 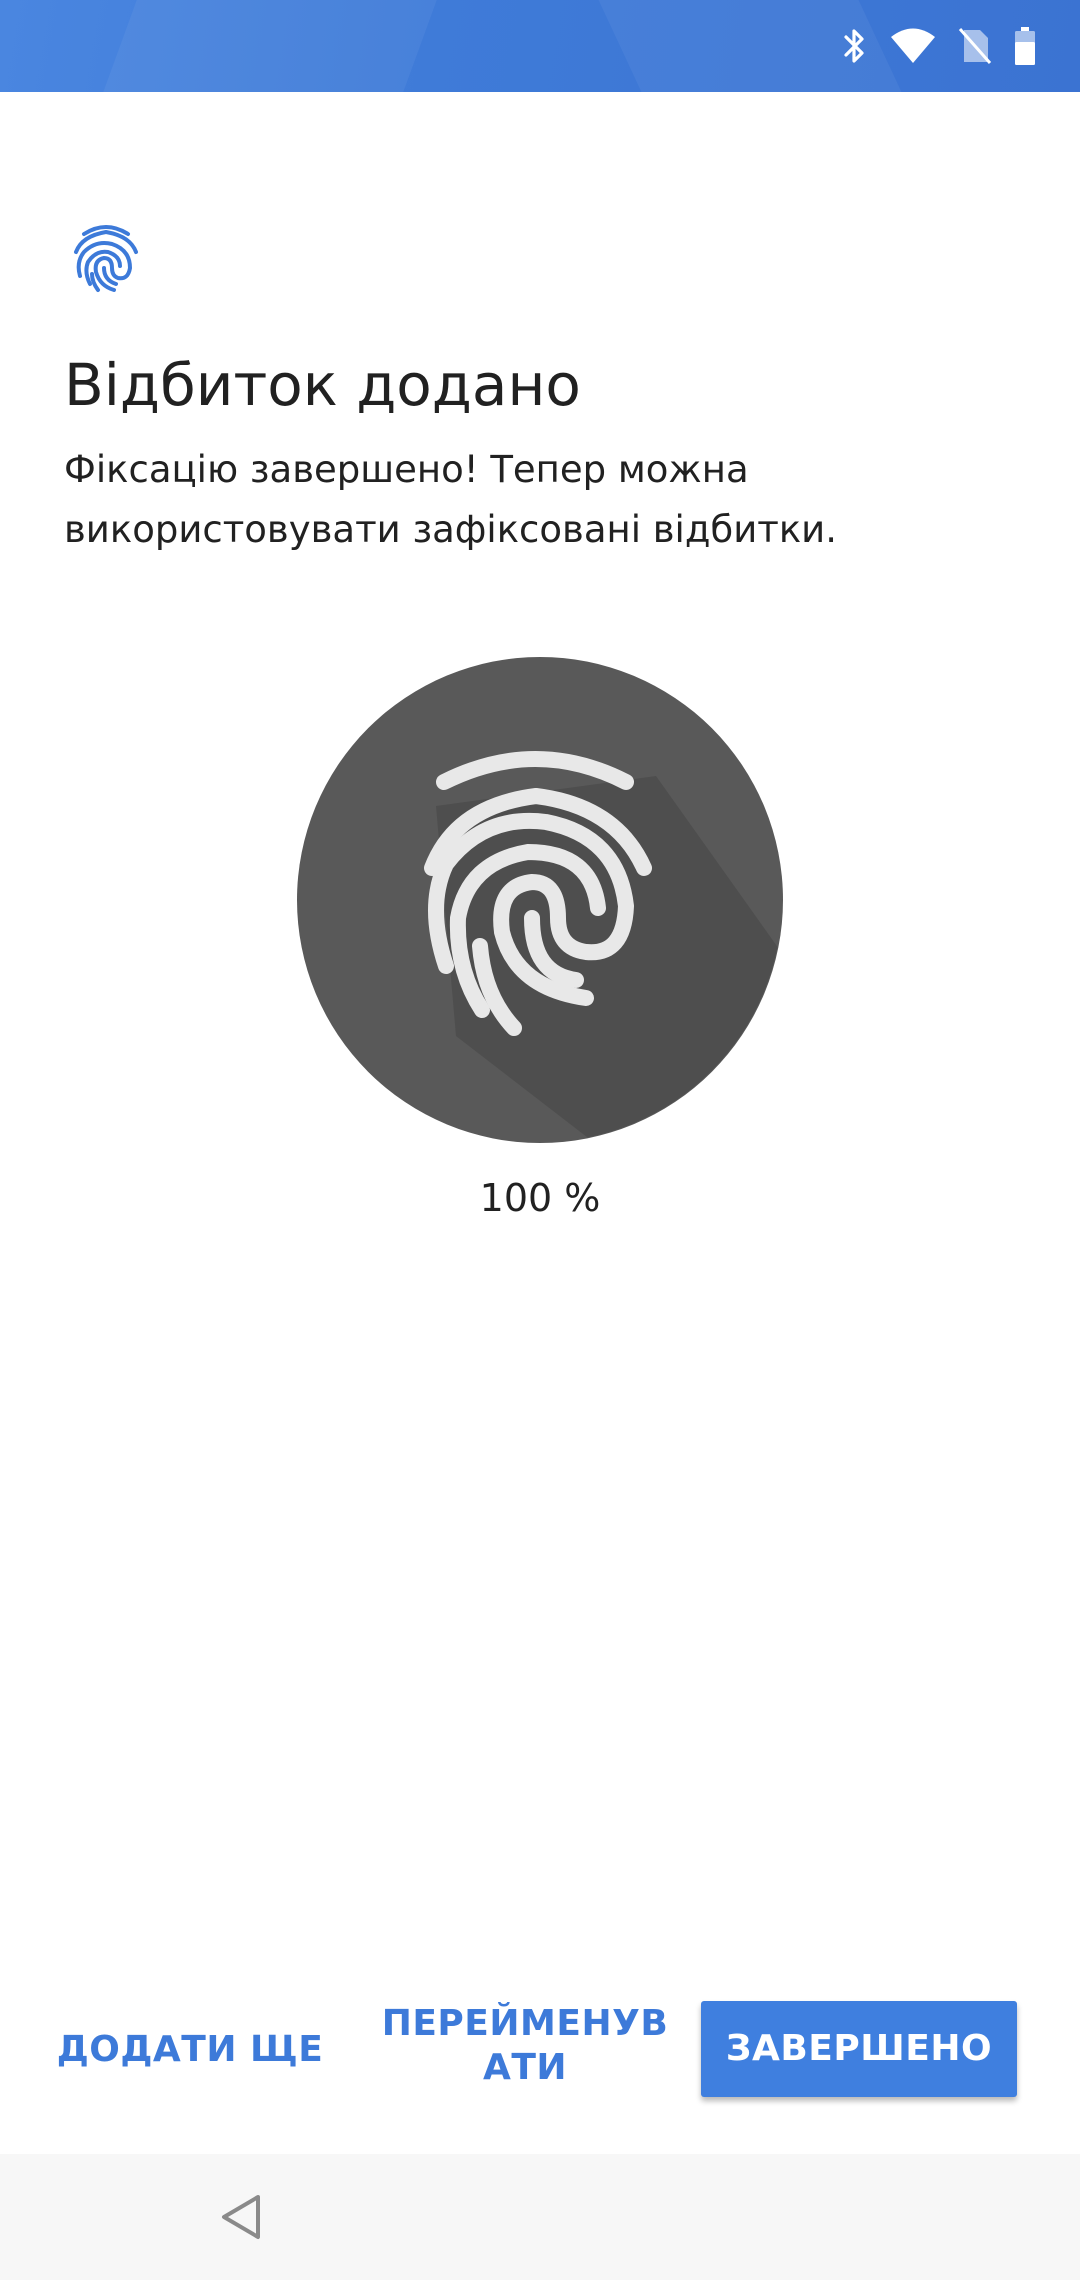 I want to click on navigation-bar, so click(x=540, y=2217).